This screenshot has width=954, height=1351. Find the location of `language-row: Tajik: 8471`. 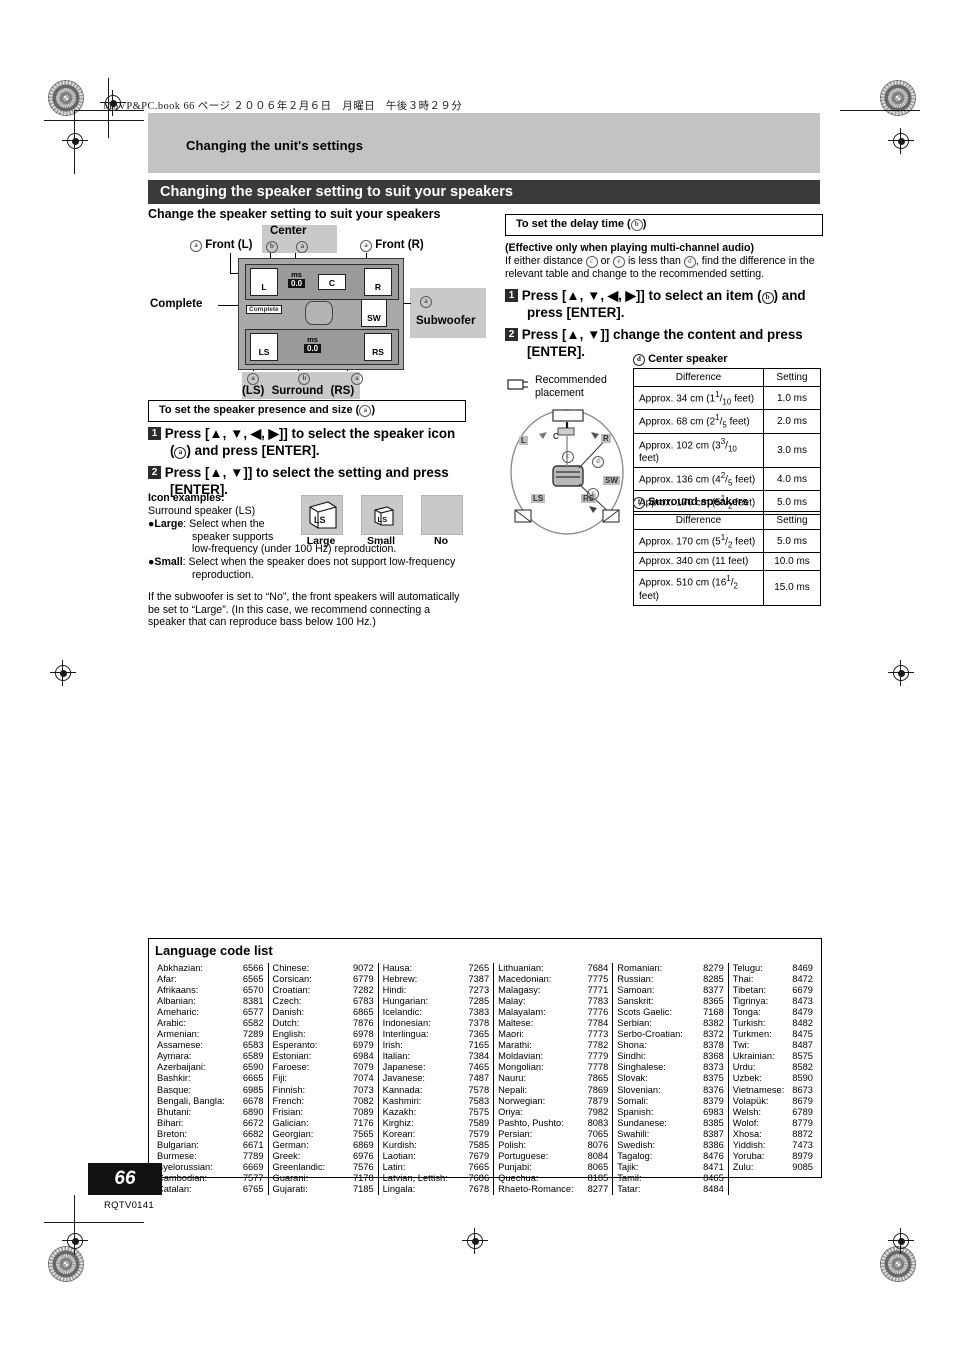

language-row: Tajik: 8471 is located at coordinates (670, 1167).